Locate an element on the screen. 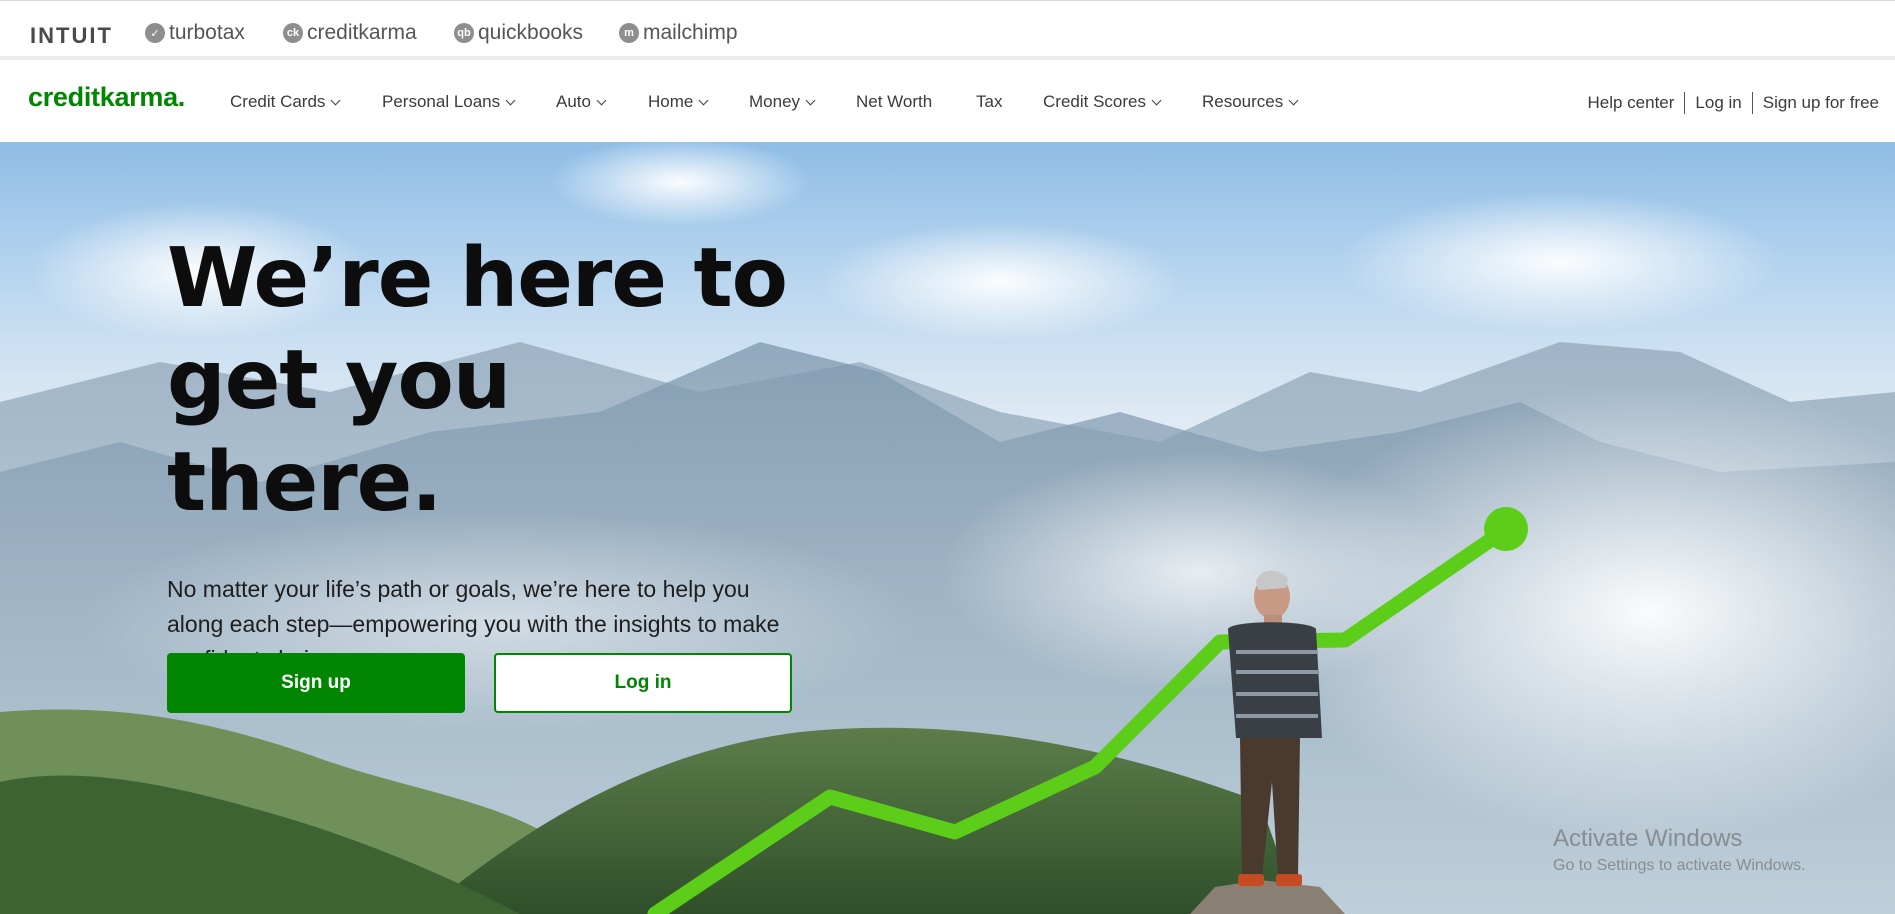 This screenshot has width=1895, height=914. nav-item-label: Personal Loans is located at coordinates (441, 101).